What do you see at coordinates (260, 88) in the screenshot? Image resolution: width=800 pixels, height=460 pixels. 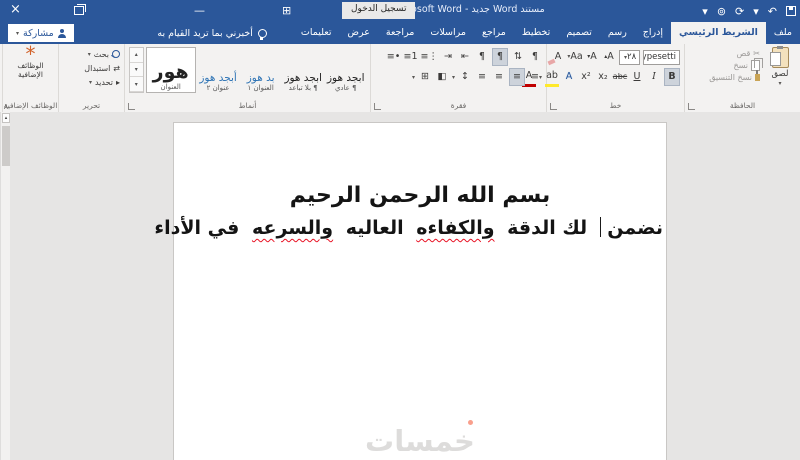 I see `style-name: العنوان ١` at bounding box center [260, 88].